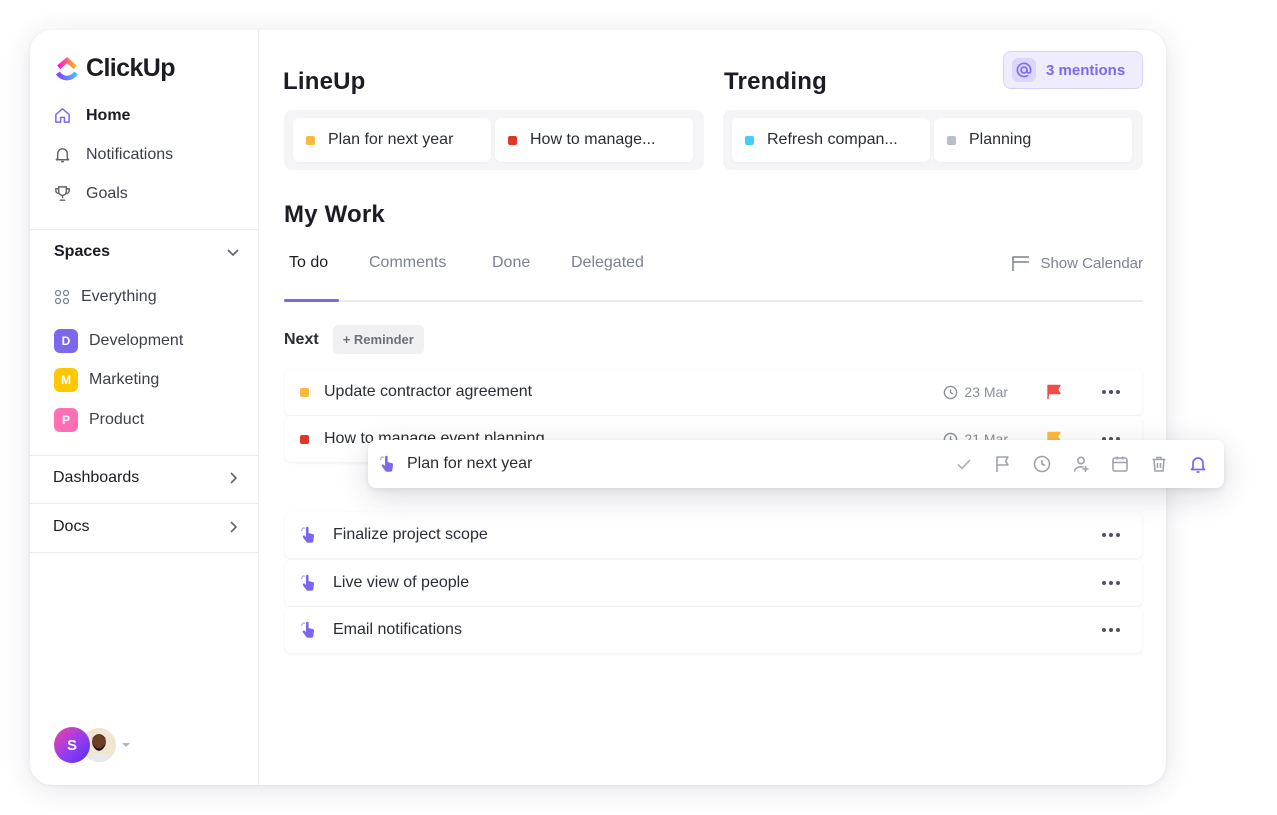 The image size is (1277, 815). Describe the element at coordinates (401, 582) in the screenshot. I see `reminder-label: Live view of people` at that location.